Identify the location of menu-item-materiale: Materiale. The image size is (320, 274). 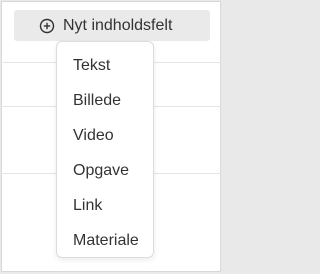
(105, 240).